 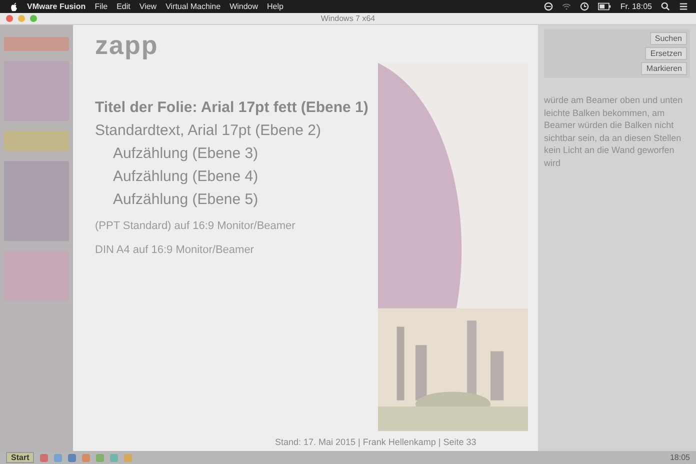 I want to click on slide-text: Aufzählung (Ebene 5), so click(x=186, y=199).